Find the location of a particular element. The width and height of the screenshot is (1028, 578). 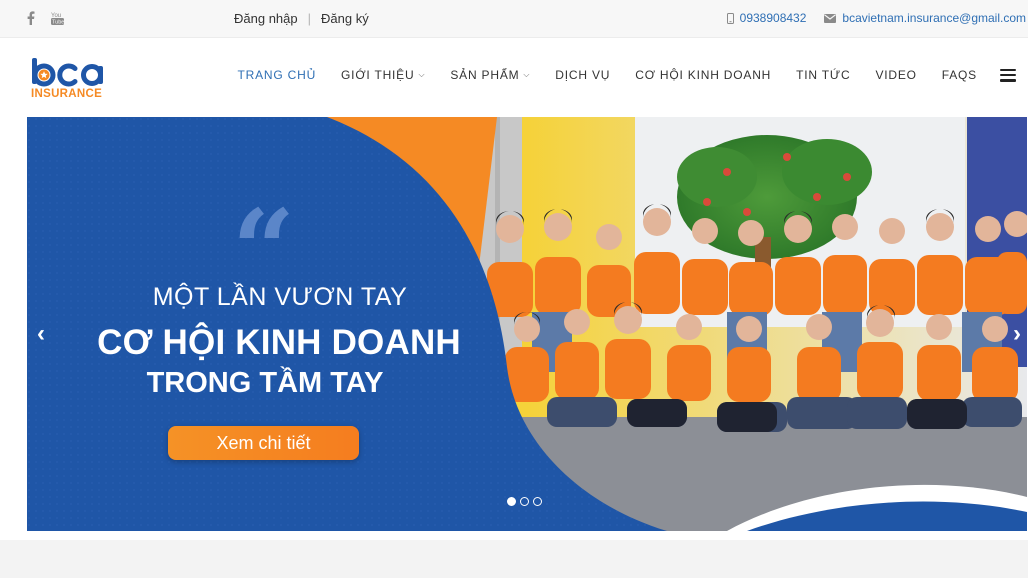

email-contact: bcavietnam.insurance@gmail.com is located at coordinates (925, 18).